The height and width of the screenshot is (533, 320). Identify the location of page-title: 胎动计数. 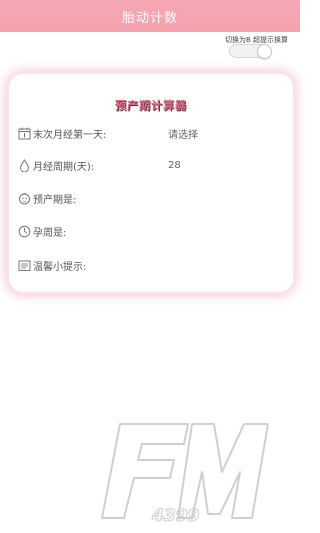
(149, 18).